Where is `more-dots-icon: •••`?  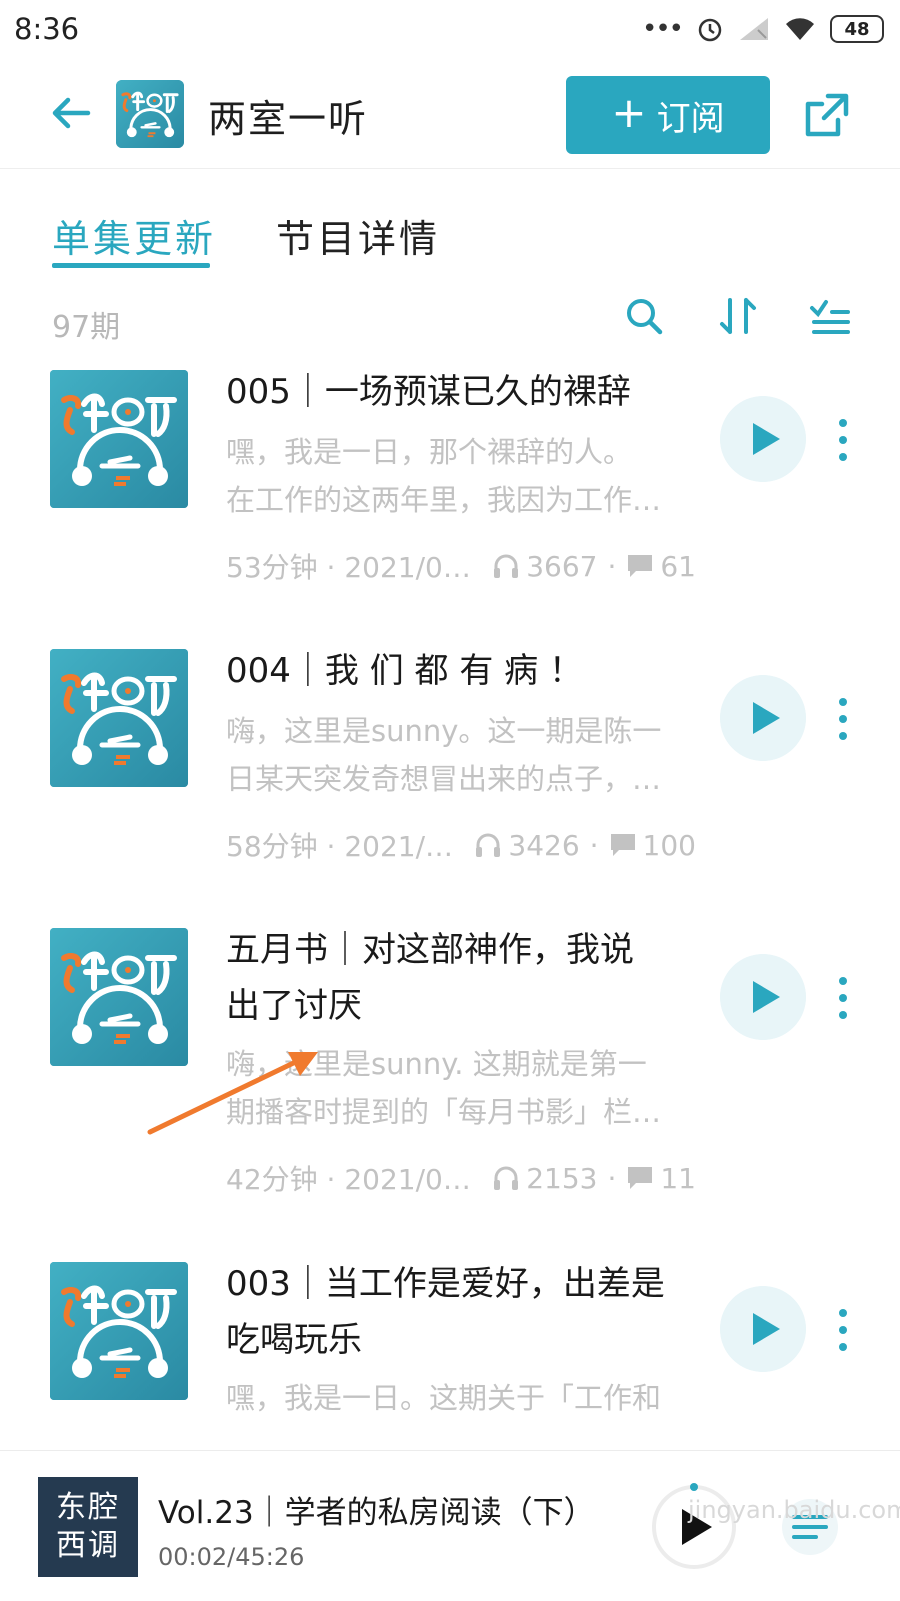
more-dots-icon: ••• is located at coordinates (662, 29).